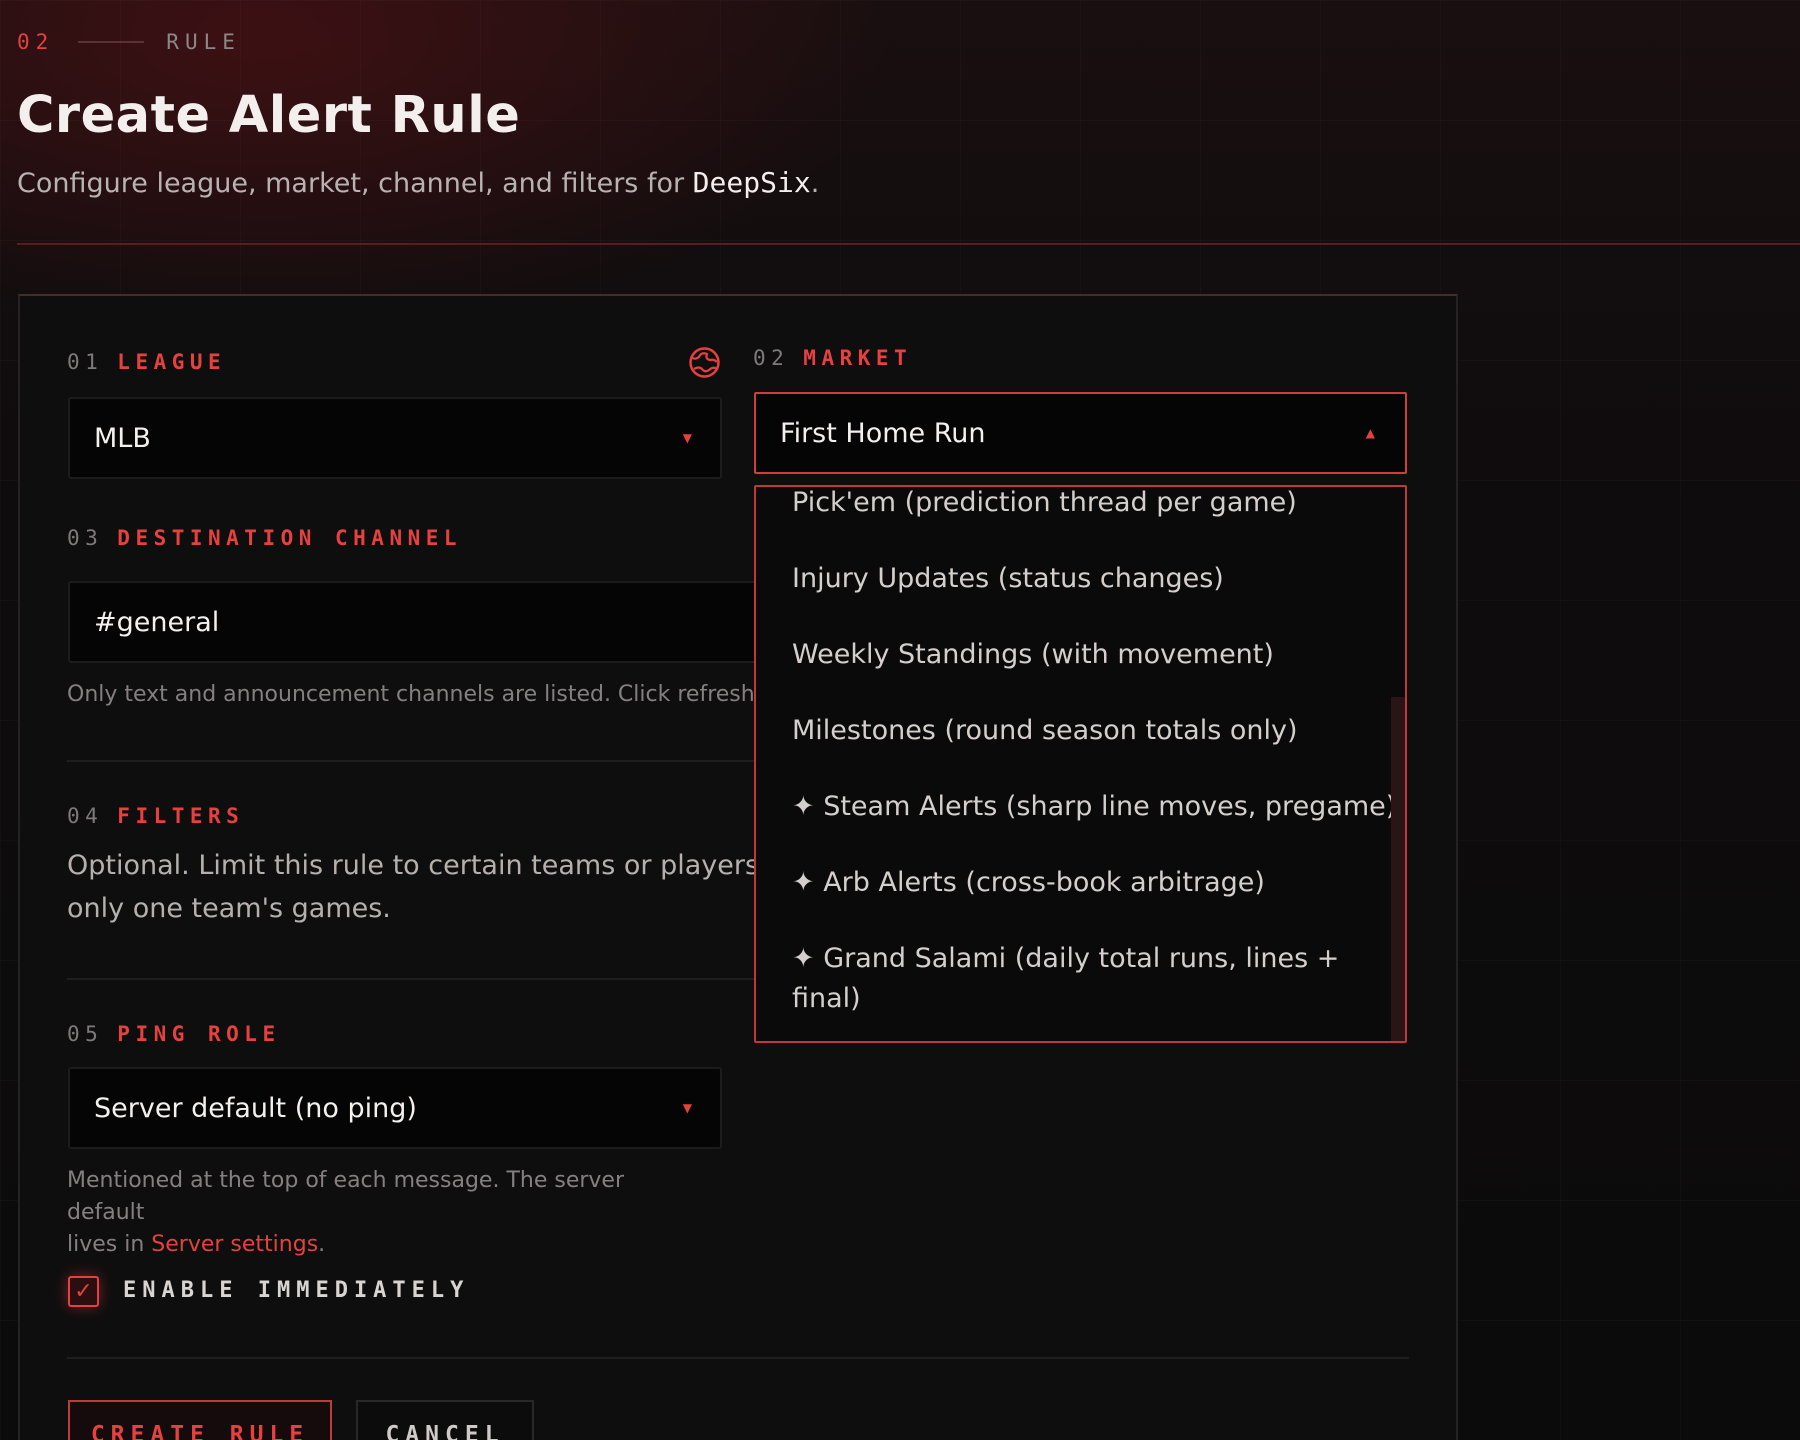 The image size is (1800, 1440). Describe the element at coordinates (85, 362) in the screenshot. I see `league-number: 01` at that location.